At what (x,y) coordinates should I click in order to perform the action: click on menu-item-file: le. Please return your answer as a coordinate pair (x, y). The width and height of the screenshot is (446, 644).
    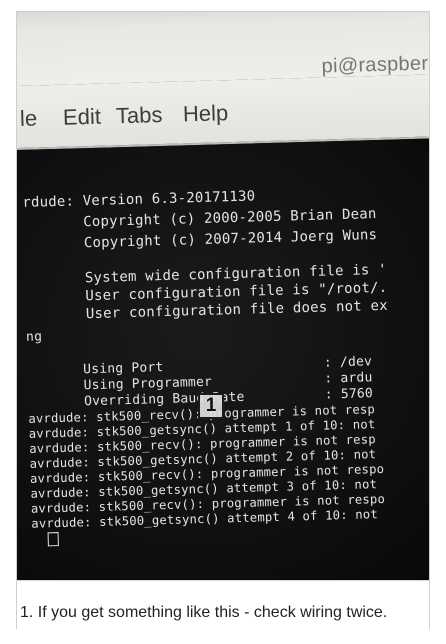
    Looking at the image, I should click on (29, 118).